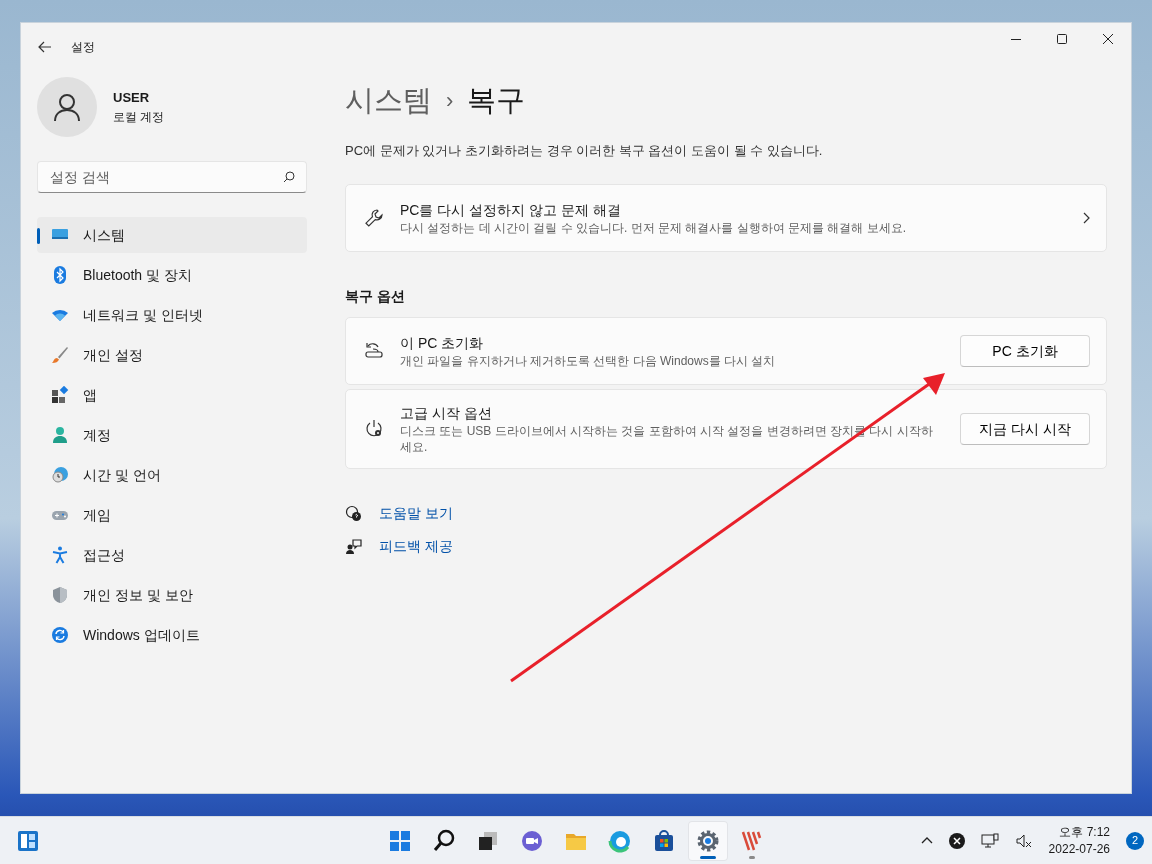 This screenshot has width=1152, height=864. What do you see at coordinates (653, 228) in the screenshot?
I see `troubleshoot-description: 다시 설정하는 데 시간이 걸릴 수 있습니다. 먼저 문제 해결사를 실행하여 문제를 해결해 보세요.` at bounding box center [653, 228].